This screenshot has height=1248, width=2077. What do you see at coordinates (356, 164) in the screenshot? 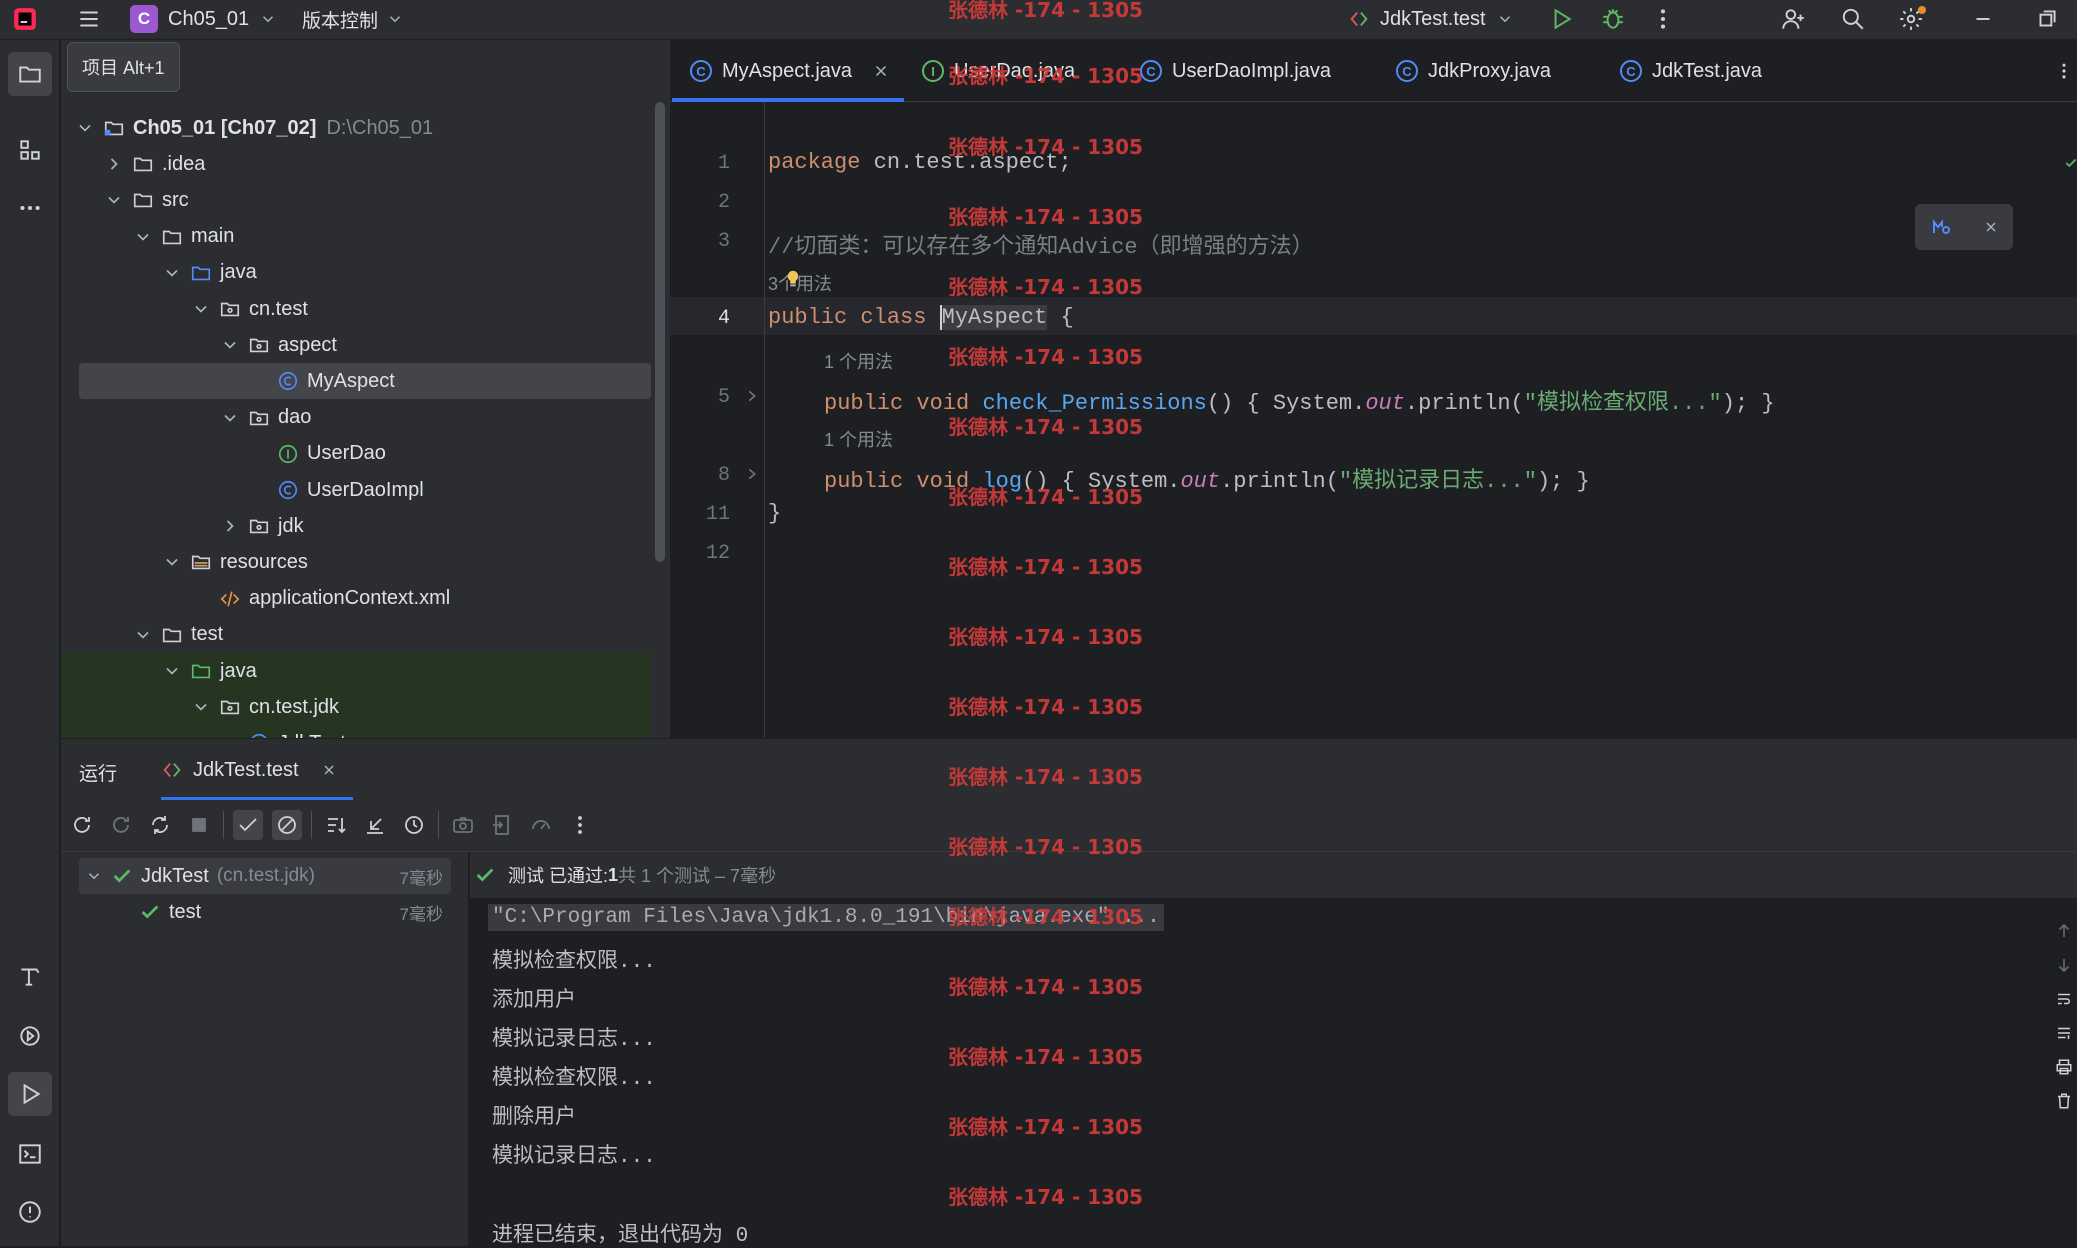
I see `tree-item-idea: .idea` at bounding box center [356, 164].